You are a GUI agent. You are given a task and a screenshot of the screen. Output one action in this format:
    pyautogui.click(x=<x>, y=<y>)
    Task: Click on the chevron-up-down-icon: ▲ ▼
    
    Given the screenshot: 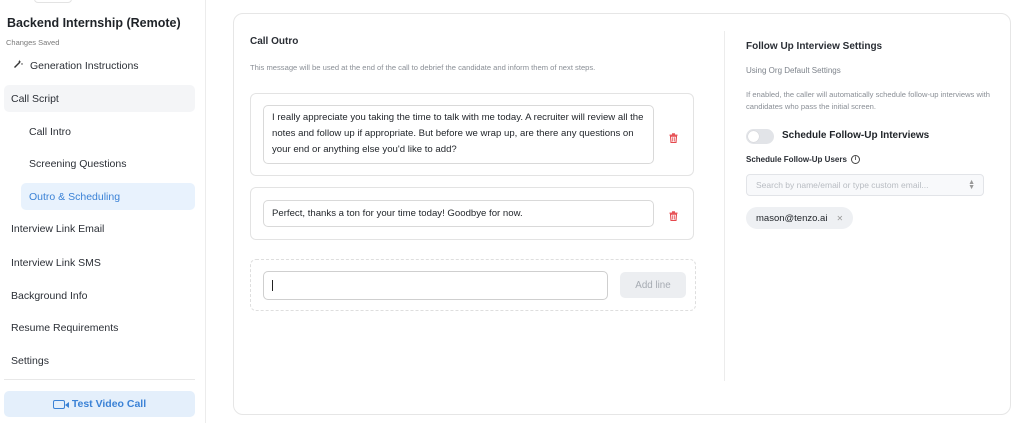 What is the action you would take?
    pyautogui.click(x=971, y=185)
    